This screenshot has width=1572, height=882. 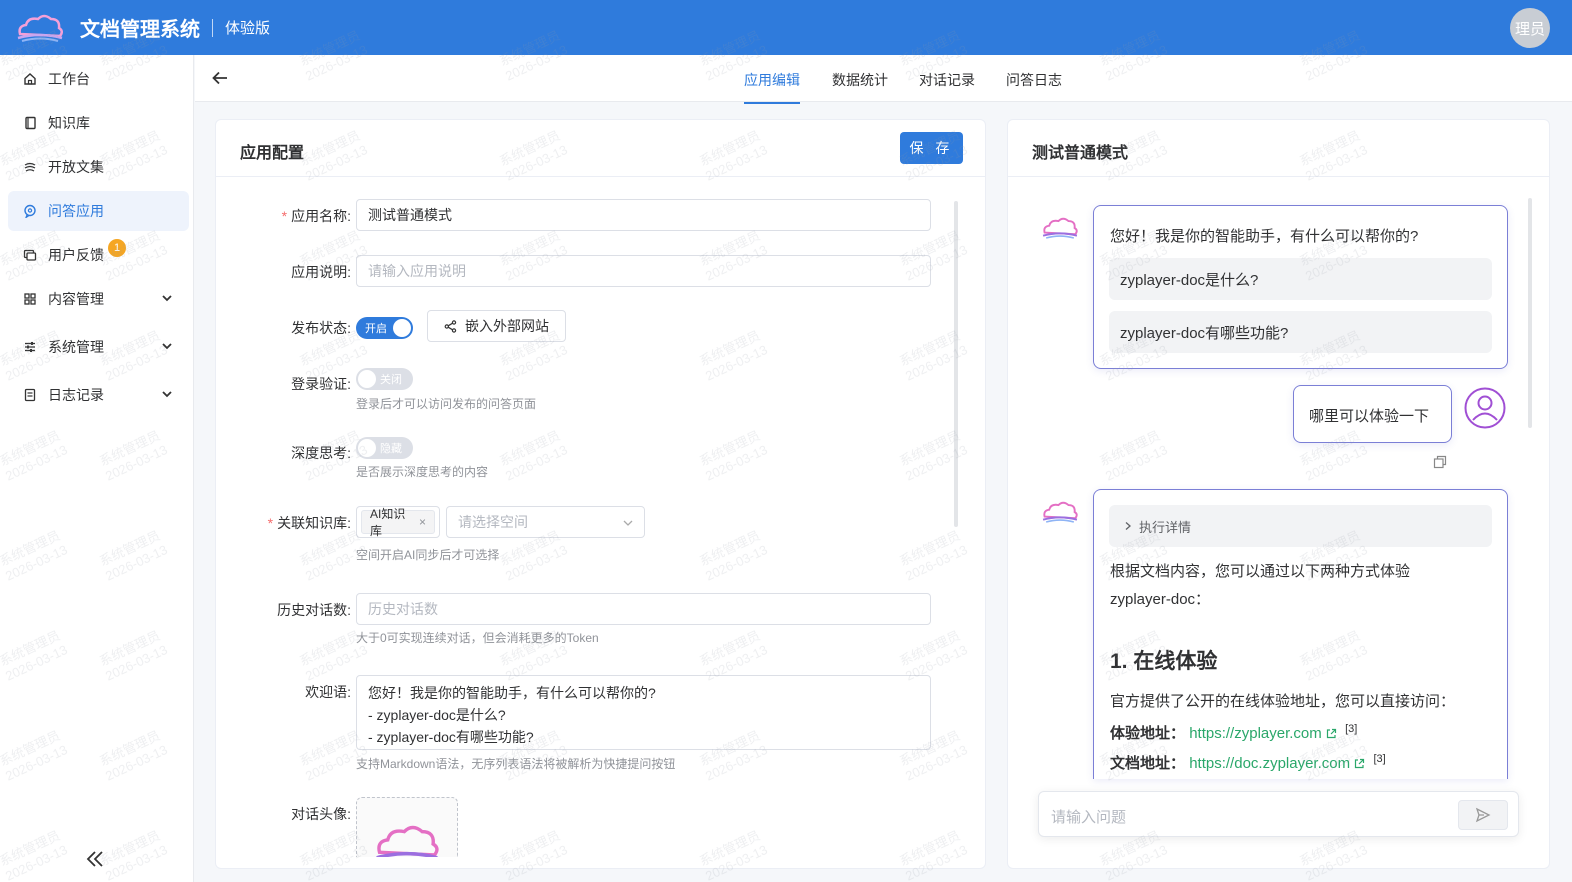 I want to click on sidebar-item-content: 内容管理, so click(x=98, y=299).